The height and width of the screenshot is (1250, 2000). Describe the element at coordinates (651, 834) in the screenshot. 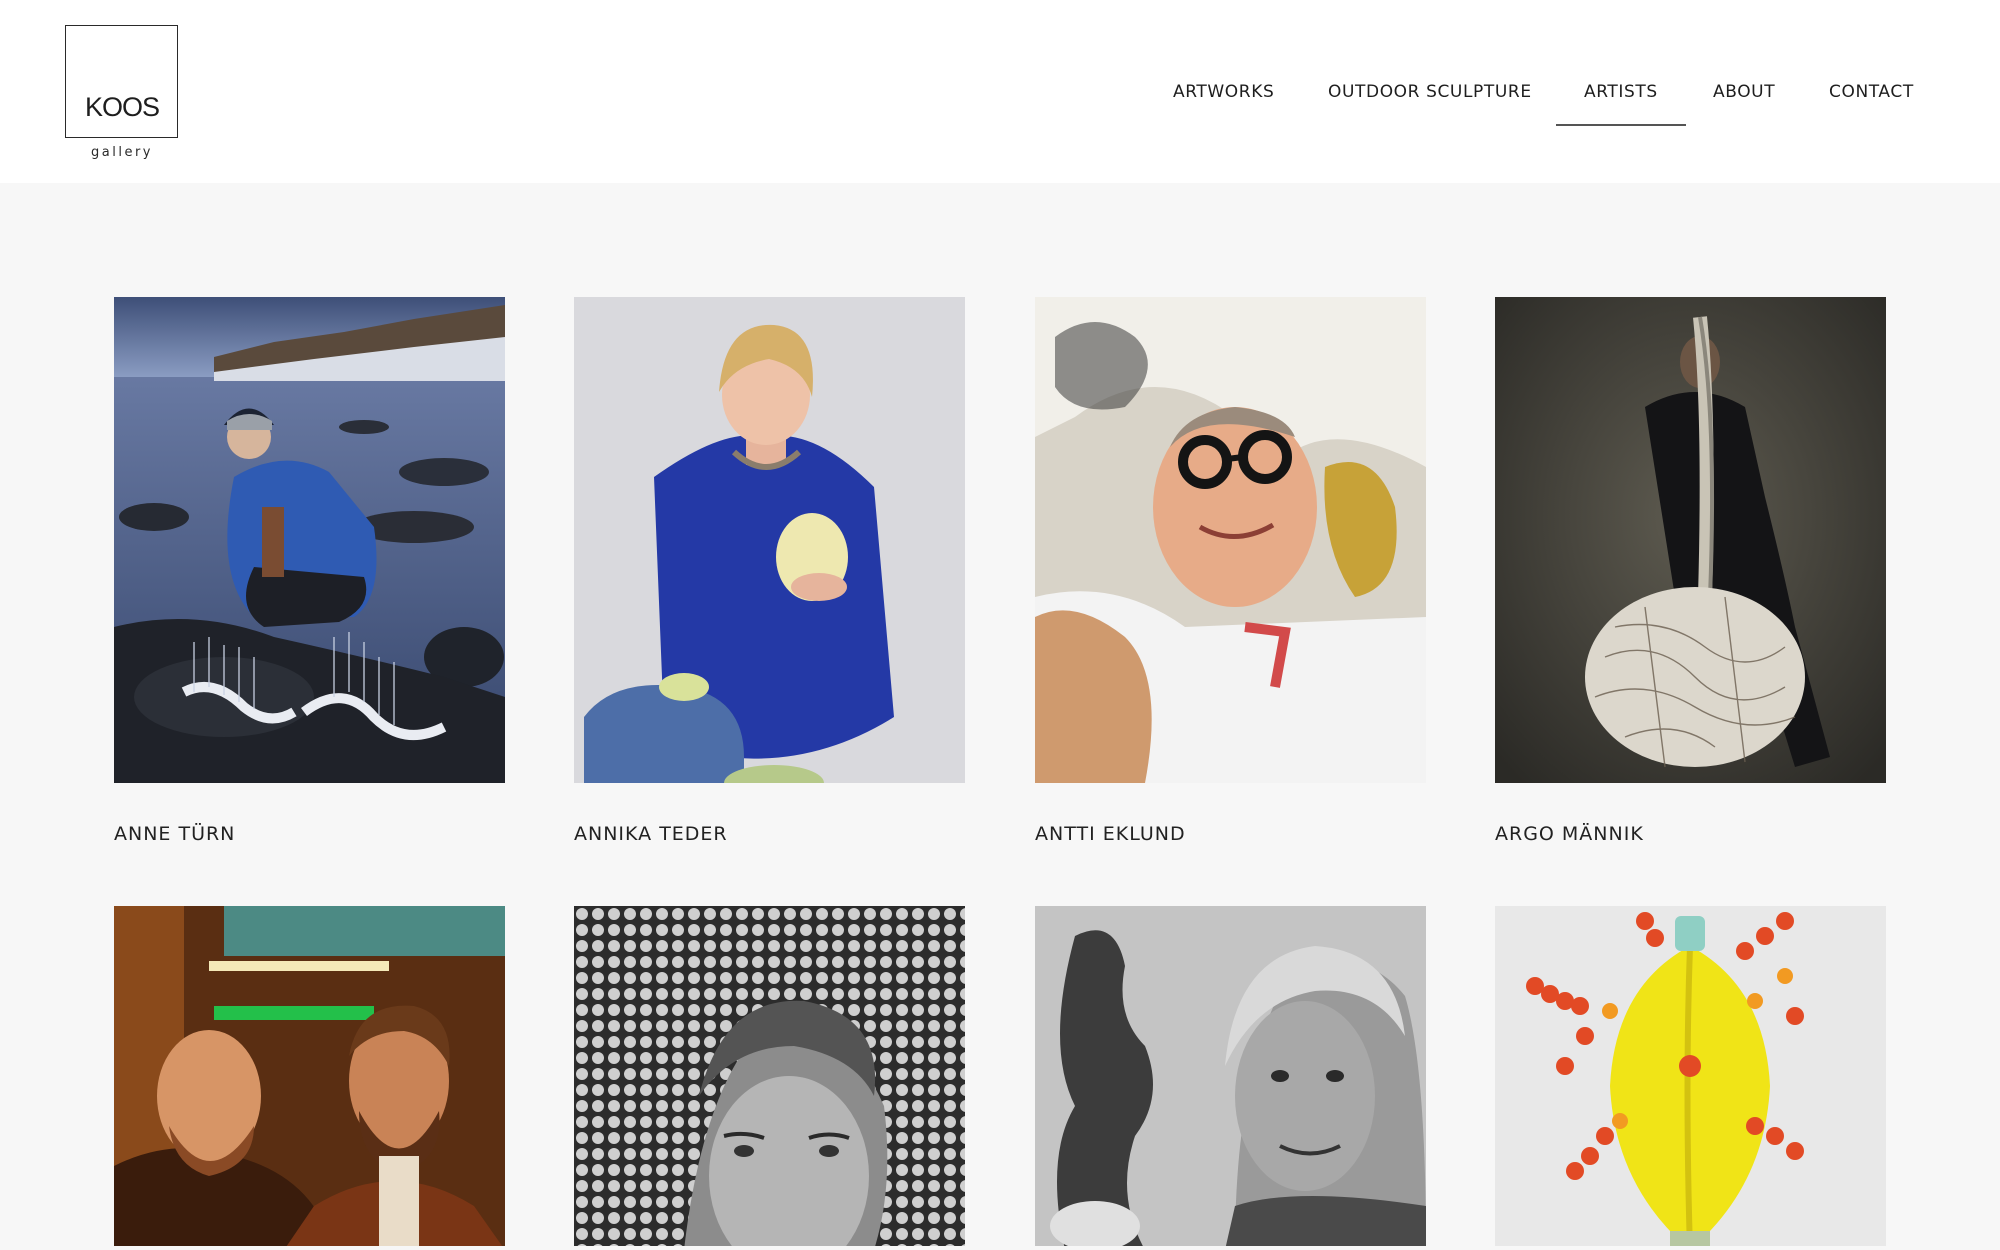

I see `artist-name: ANNIKA TEDER` at that location.